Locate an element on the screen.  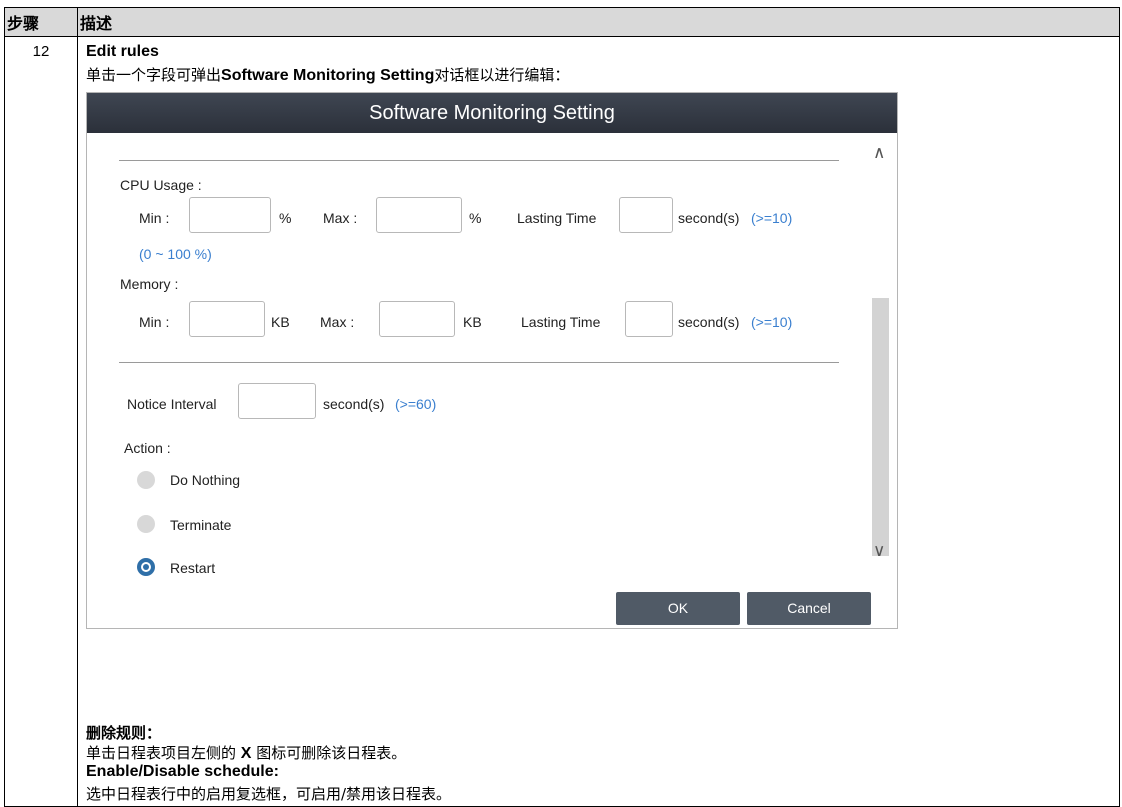
scrollbar-thumb is located at coordinates (880, 427).